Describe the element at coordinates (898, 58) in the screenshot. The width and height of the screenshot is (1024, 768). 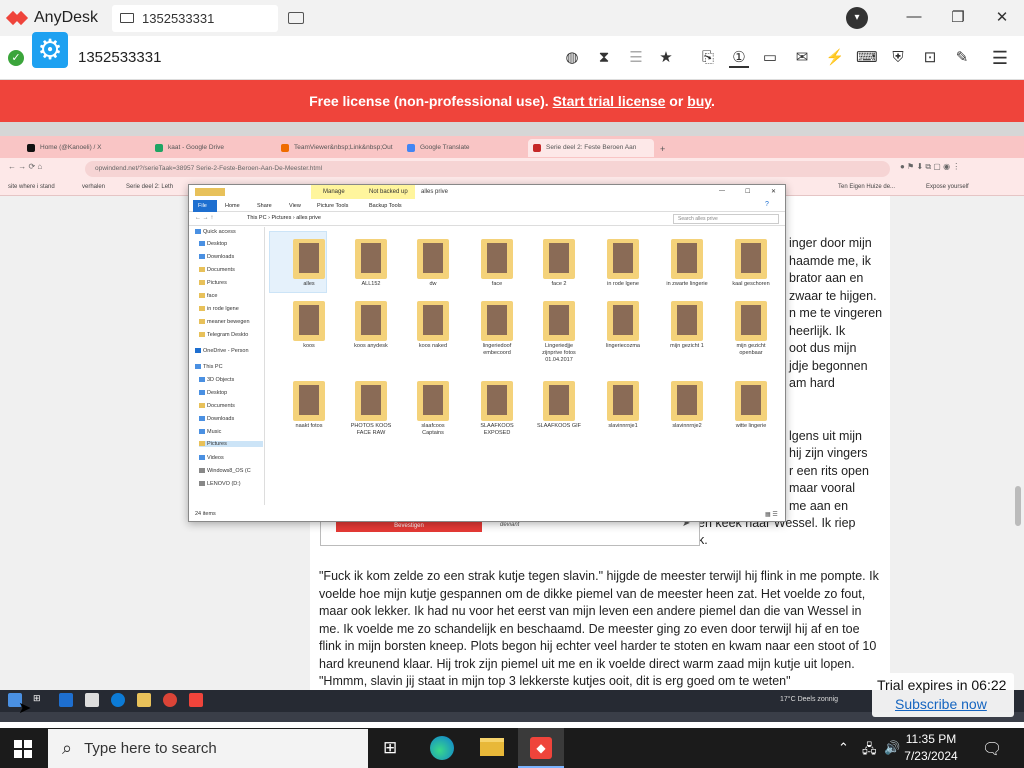
I see `shield-icon: ⛨` at that location.